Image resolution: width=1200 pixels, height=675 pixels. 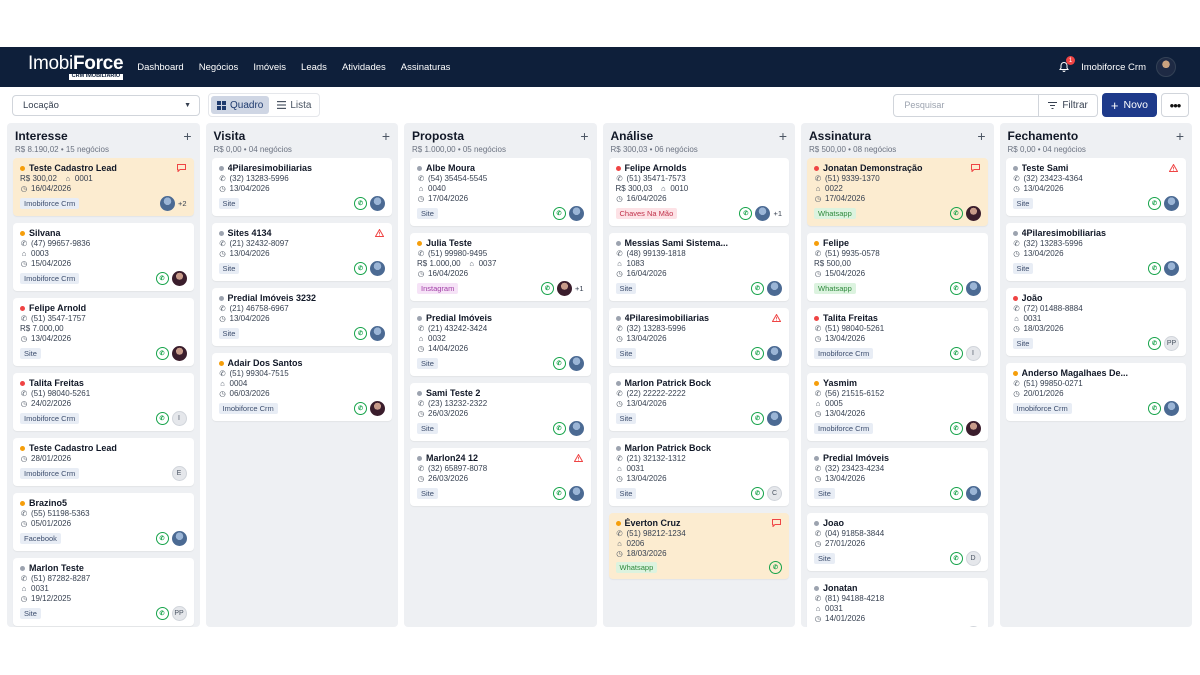 I want to click on menu-atividades: Atividades, so click(x=364, y=67).